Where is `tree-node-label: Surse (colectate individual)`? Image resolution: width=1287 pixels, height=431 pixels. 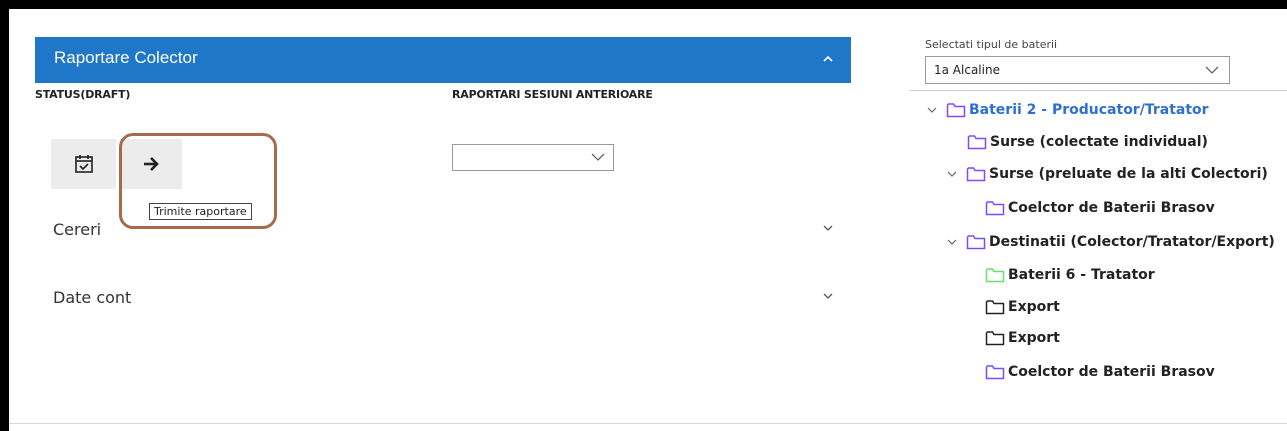 tree-node-label: Surse (colectate individual) is located at coordinates (1099, 142).